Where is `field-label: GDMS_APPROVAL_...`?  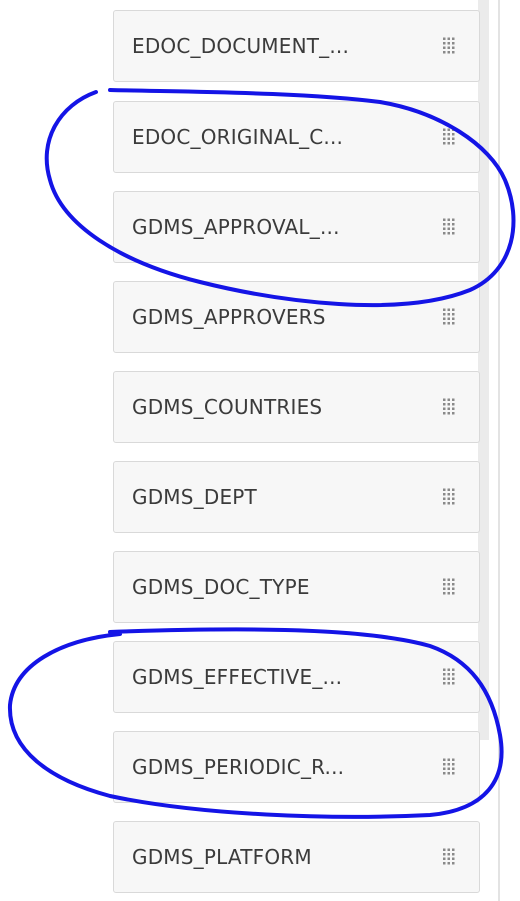
field-label: GDMS_APPROVAL_... is located at coordinates (236, 227).